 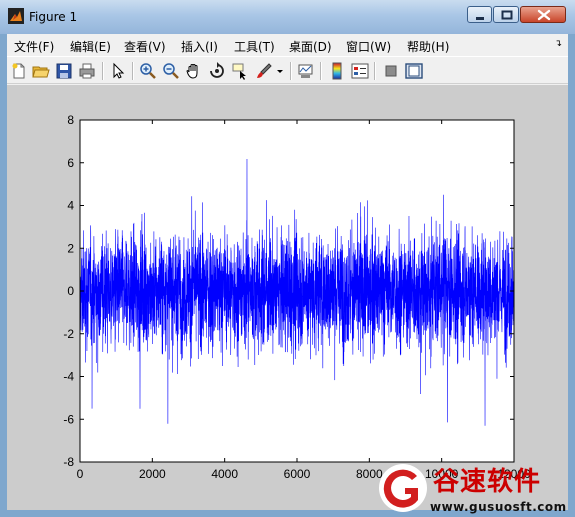 I want to click on show-plot-tools-icon, so click(x=414, y=71).